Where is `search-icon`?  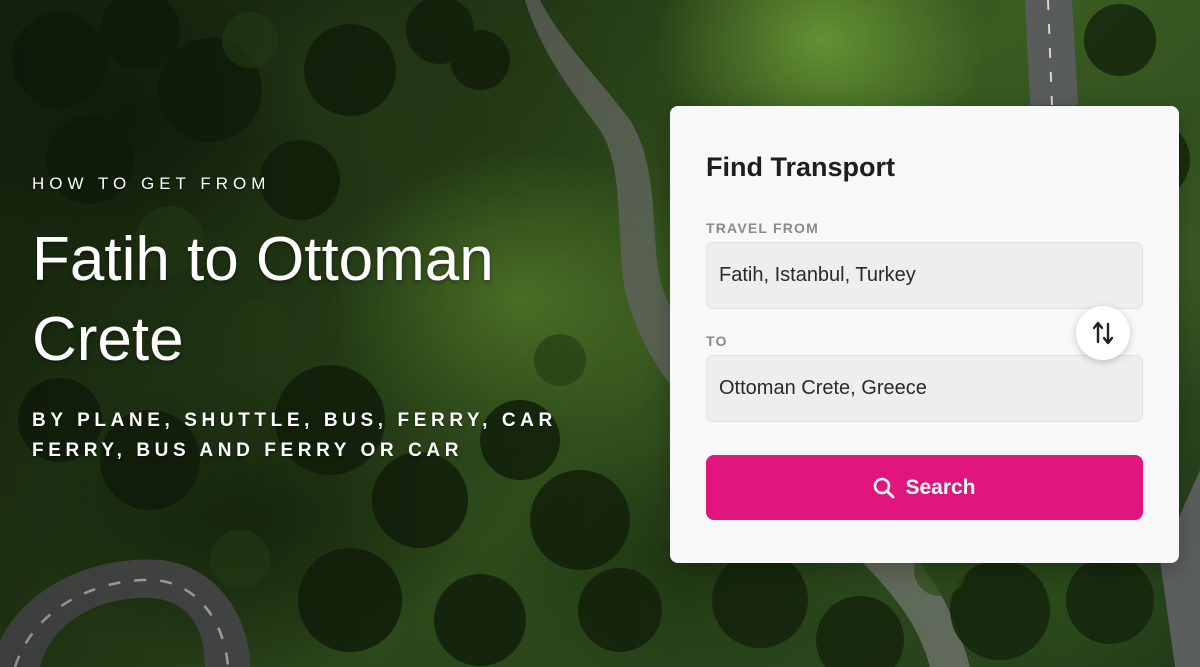 search-icon is located at coordinates (884, 487).